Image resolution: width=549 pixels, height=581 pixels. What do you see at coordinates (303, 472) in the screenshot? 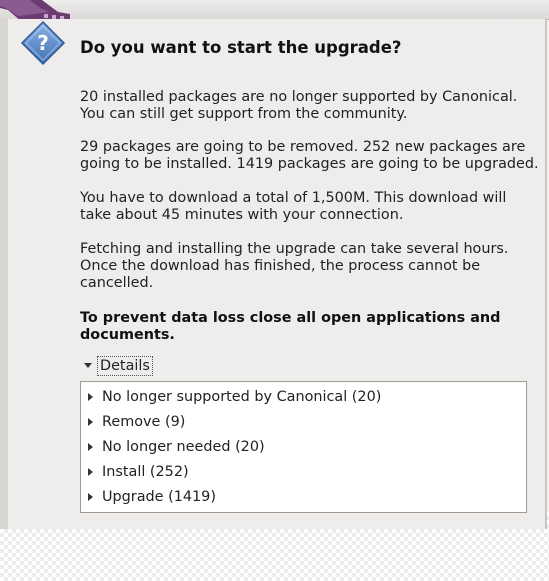
I see `tree-row-install: Install (252)` at bounding box center [303, 472].